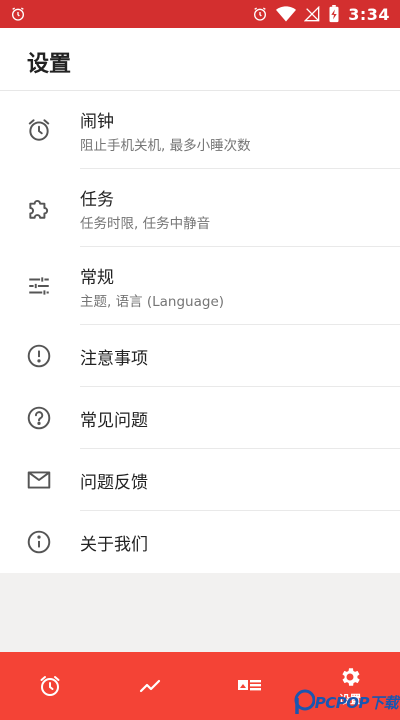  Describe the element at coordinates (39, 418) in the screenshot. I see `help-circle-icon` at that location.